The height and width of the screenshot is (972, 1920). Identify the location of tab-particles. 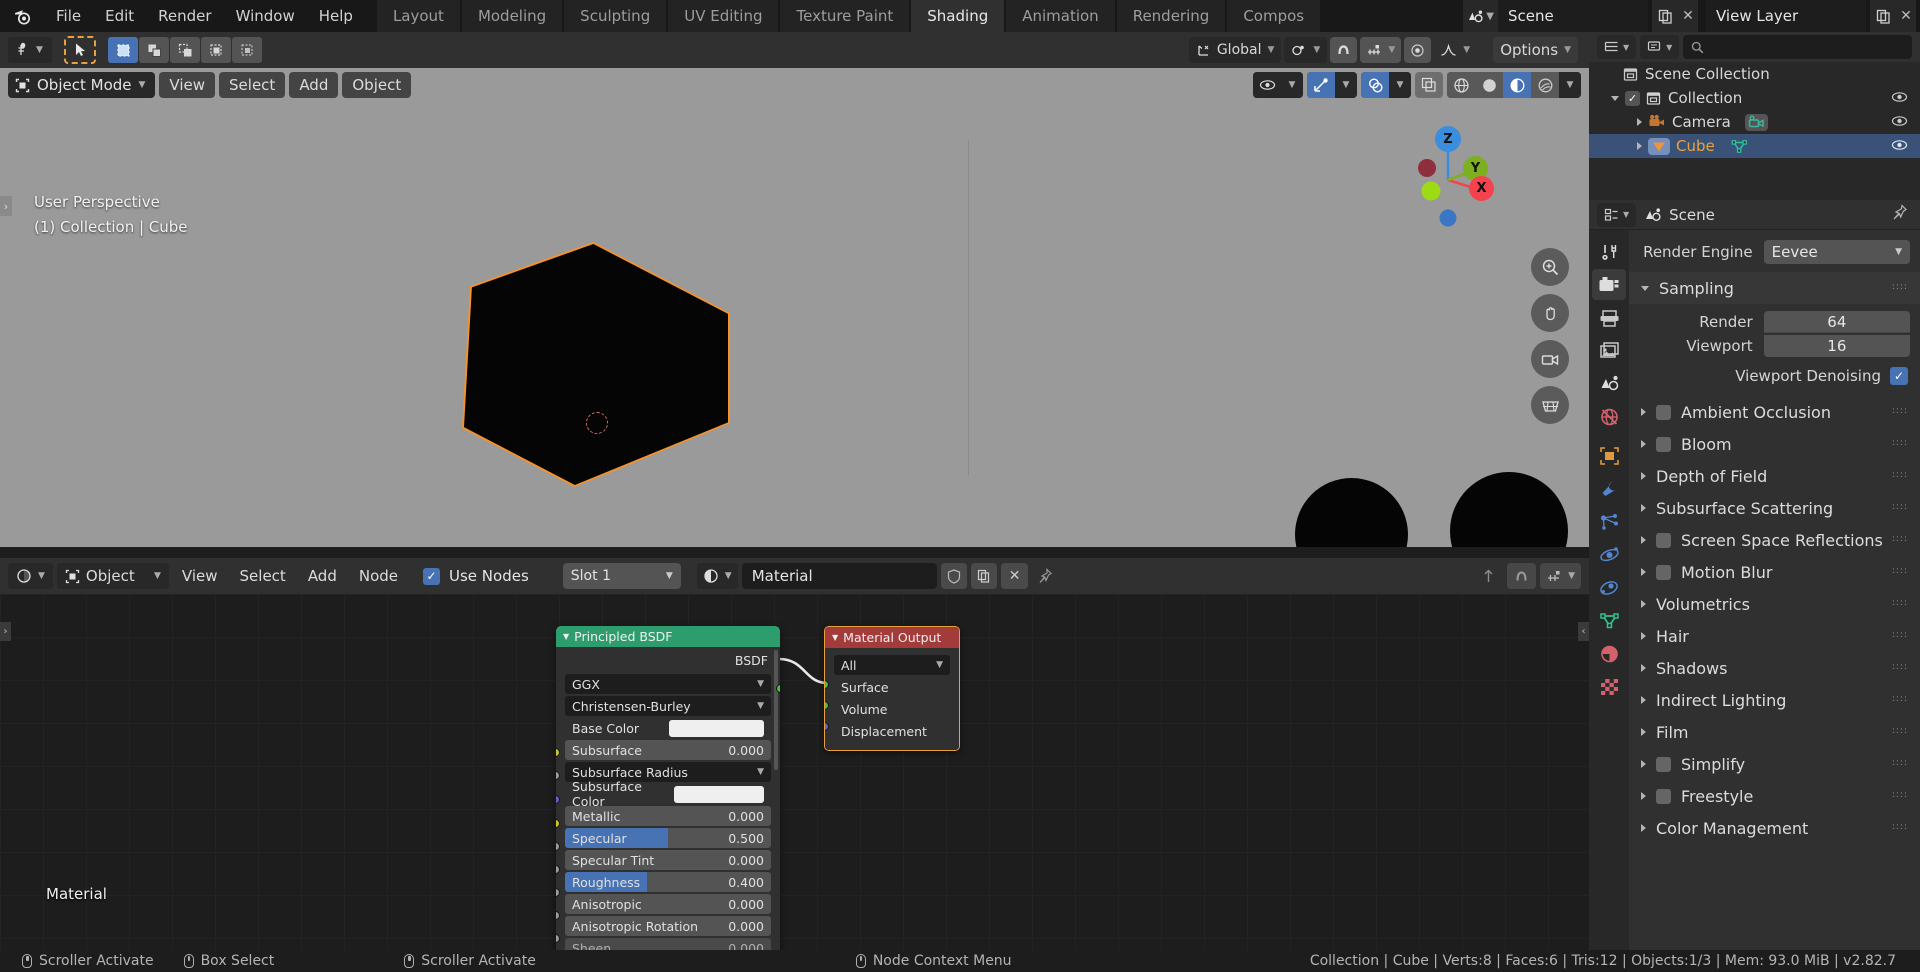
(1609, 521).